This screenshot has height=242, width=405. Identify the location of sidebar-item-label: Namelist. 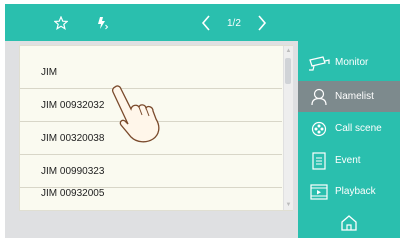
(354, 96).